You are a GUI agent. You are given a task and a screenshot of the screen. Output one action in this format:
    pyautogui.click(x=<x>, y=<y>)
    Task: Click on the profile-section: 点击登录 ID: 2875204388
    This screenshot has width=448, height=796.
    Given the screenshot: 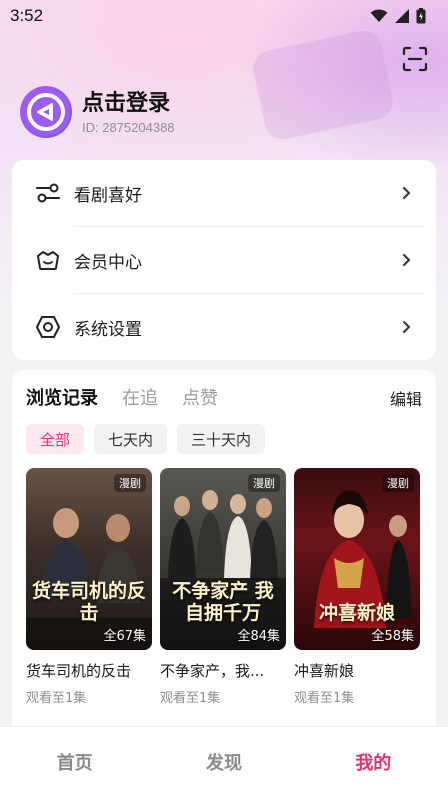 What is the action you would take?
    pyautogui.click(x=97, y=112)
    